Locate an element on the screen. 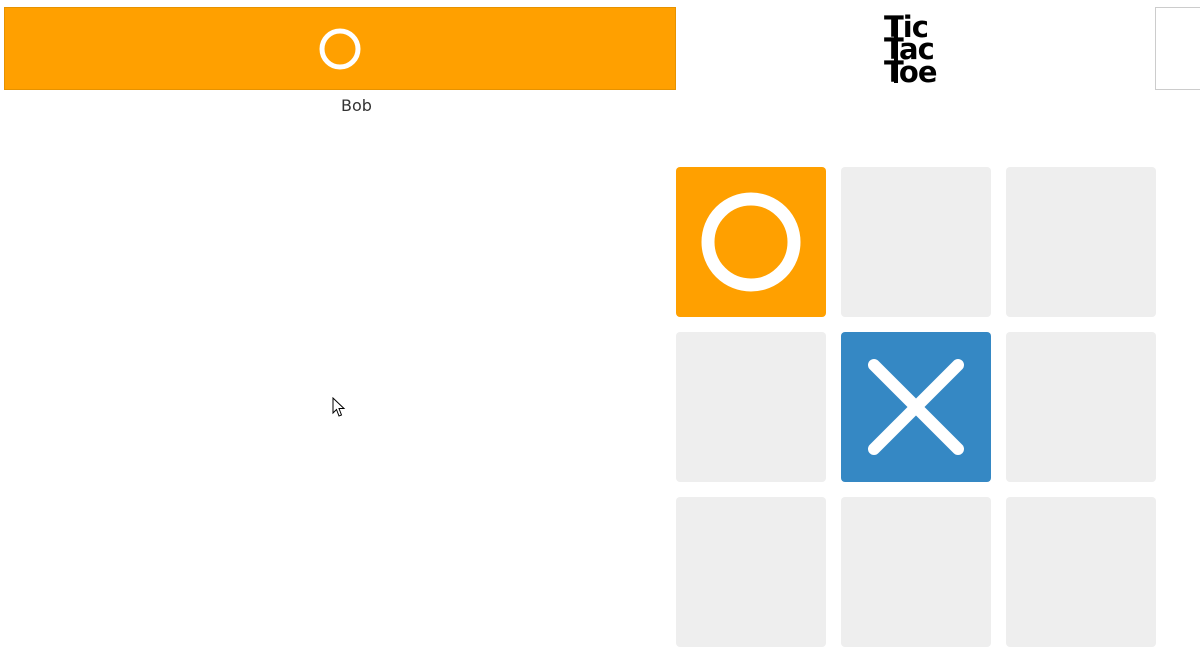 The width and height of the screenshot is (1200, 647). player-name: Bob is located at coordinates (356, 105).